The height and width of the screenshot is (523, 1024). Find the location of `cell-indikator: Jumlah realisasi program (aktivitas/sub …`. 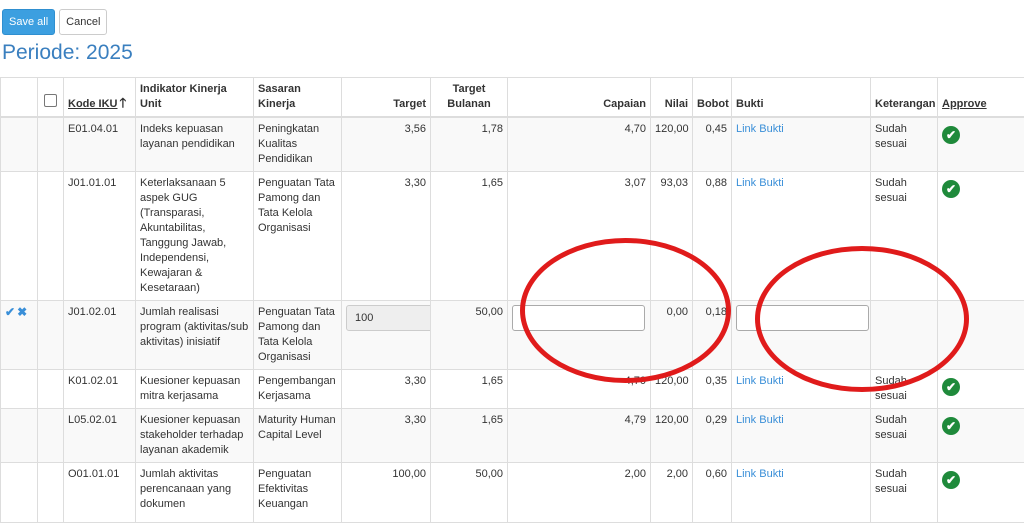

cell-indikator: Jumlah realisasi program (aktivitas/sub … is located at coordinates (195, 335).